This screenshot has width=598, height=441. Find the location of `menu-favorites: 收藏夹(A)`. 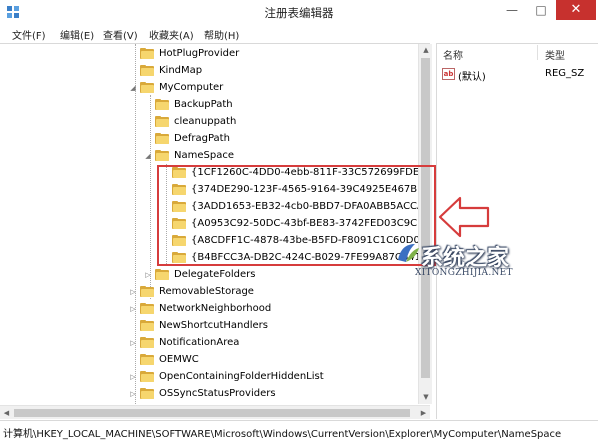

menu-favorites: 收藏夹(A) is located at coordinates (171, 34).